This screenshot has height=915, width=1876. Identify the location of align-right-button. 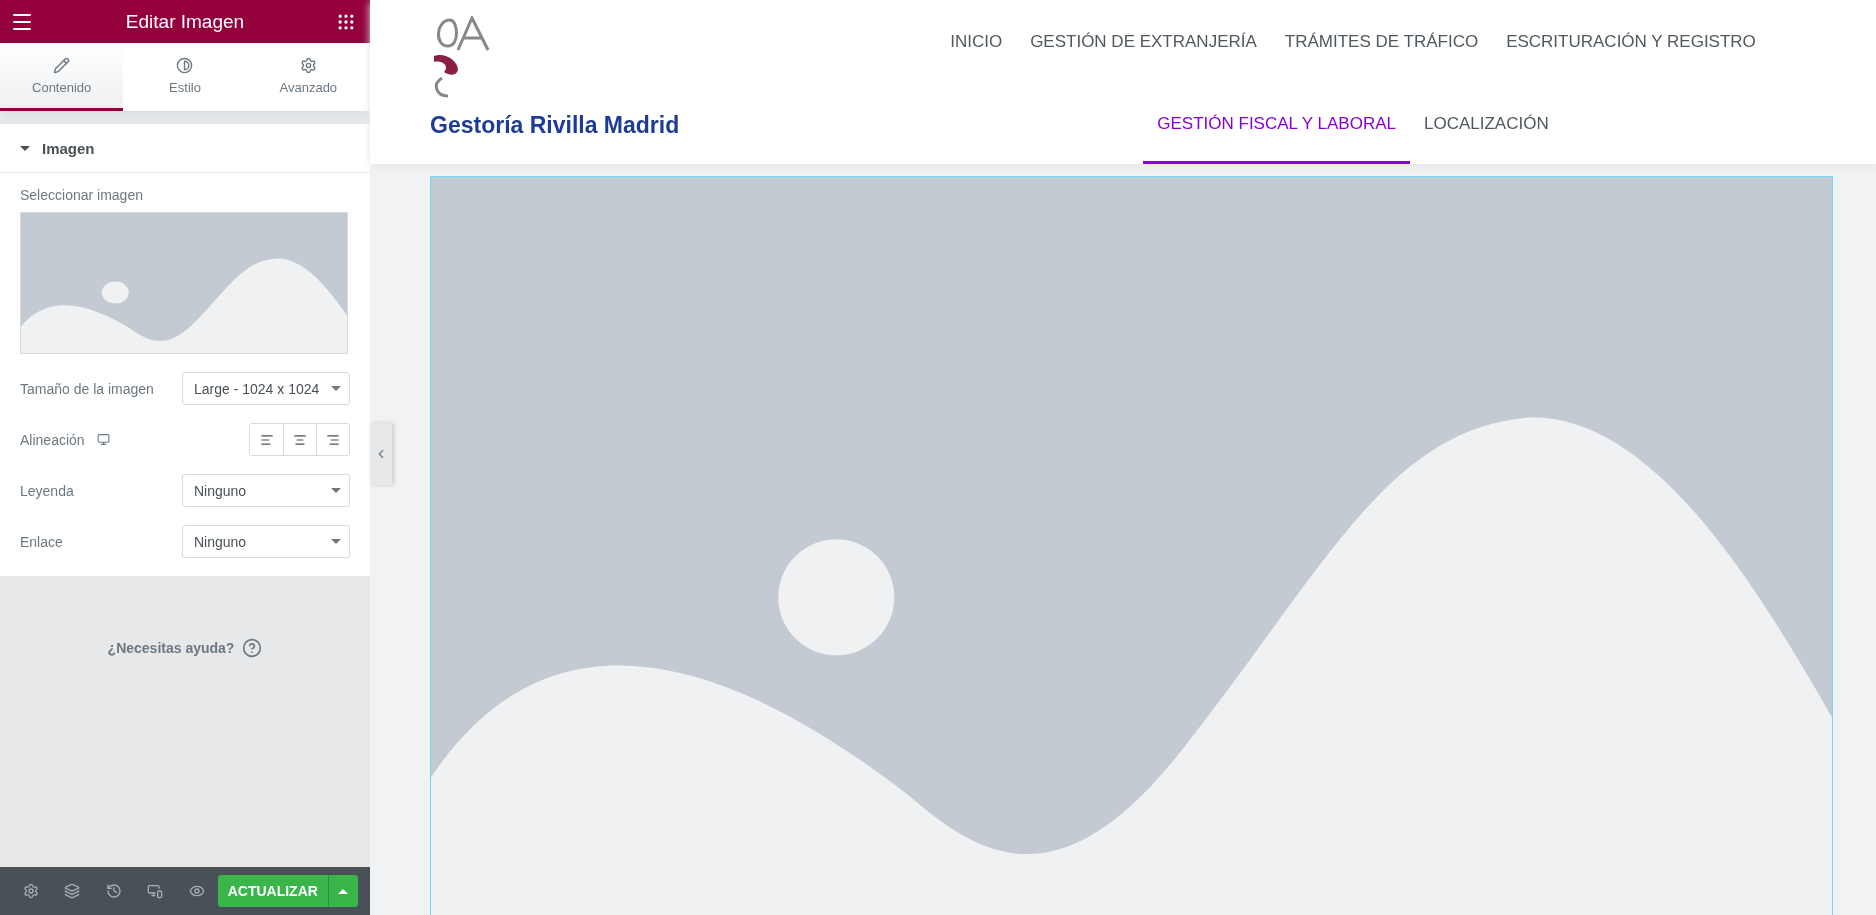
(332, 439).